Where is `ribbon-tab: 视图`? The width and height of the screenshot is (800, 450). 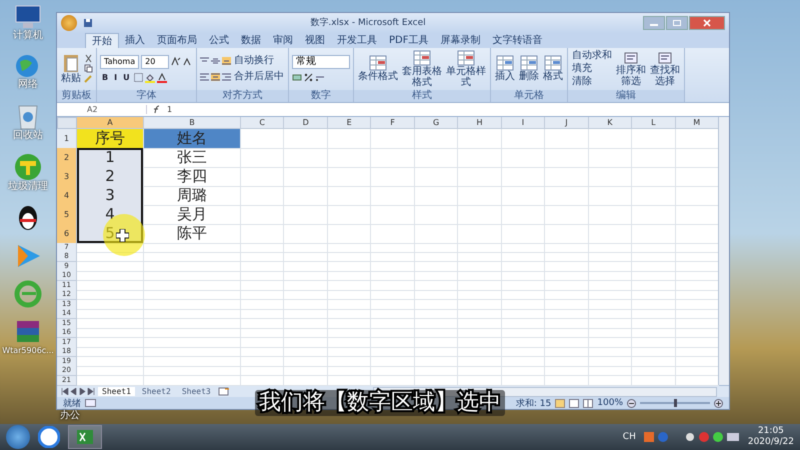 ribbon-tab: 视图 is located at coordinates (315, 40).